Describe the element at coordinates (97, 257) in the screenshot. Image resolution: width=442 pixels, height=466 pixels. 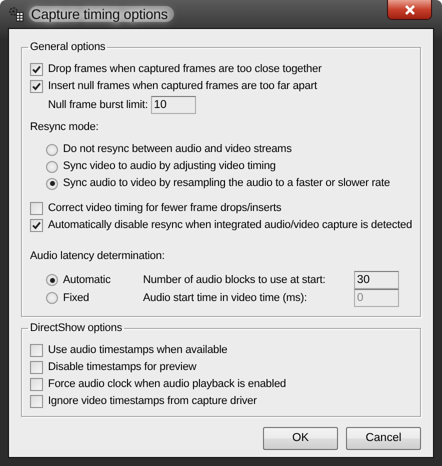
I see `section-label: Audio latency determination:` at that location.